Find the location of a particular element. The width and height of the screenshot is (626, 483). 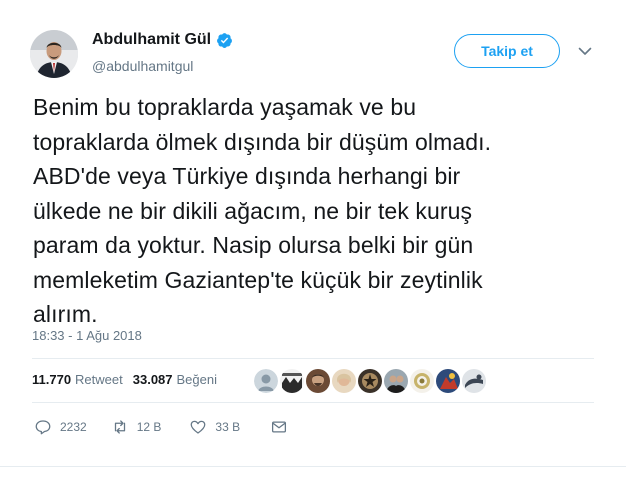

user-name-row: Abdulhamit Gül is located at coordinates (162, 40).